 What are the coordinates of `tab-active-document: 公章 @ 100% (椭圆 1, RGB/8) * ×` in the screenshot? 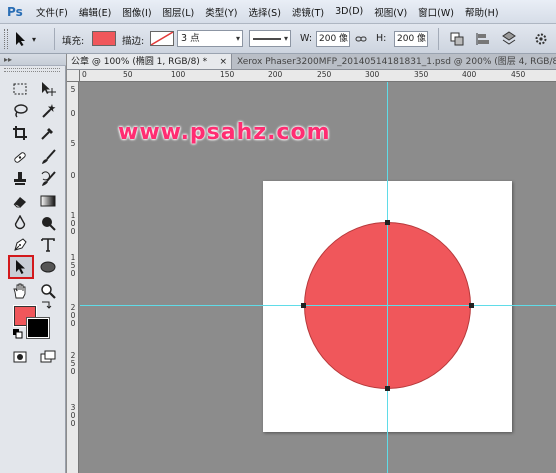 It's located at (149, 61).